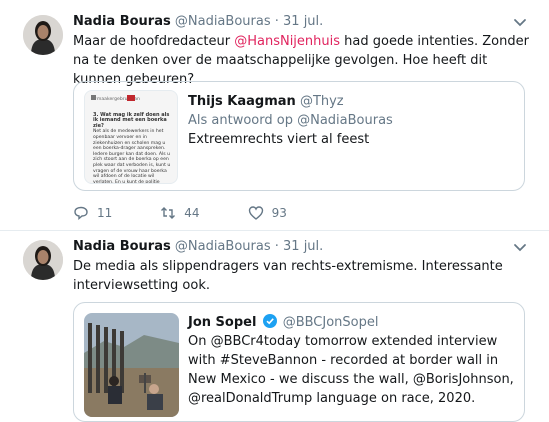 The height and width of the screenshot is (422, 549). I want to click on back-arrow-icon, so click(93, 97).